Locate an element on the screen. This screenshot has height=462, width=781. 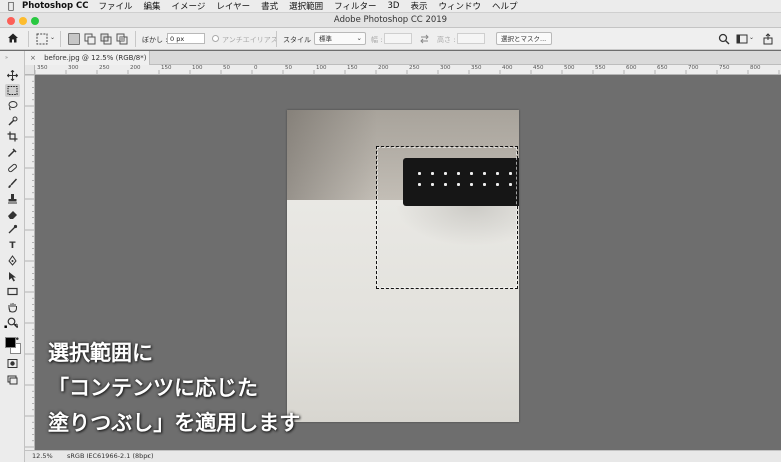
status-menu-arrow: › is located at coordinates (148, 456).